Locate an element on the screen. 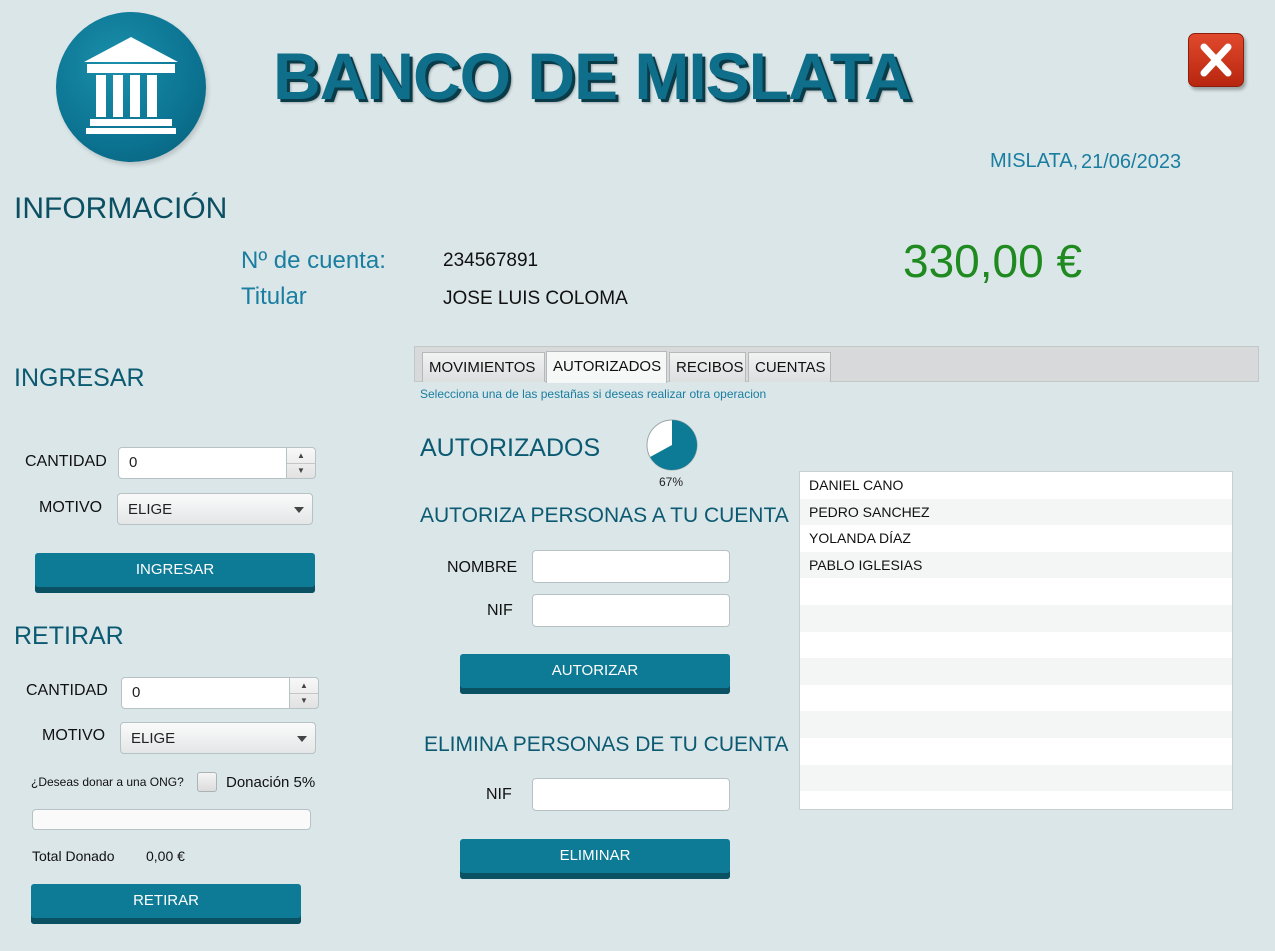 The width and height of the screenshot is (1275, 951). withdraw-button: RETIRAR is located at coordinates (166, 904).